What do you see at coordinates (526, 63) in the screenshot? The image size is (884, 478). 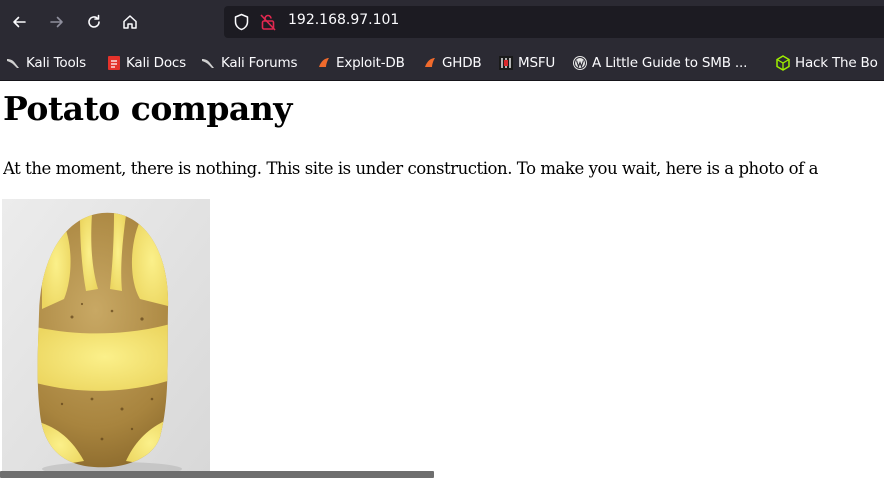 I see `bookmark-msfu: MSFU` at bounding box center [526, 63].